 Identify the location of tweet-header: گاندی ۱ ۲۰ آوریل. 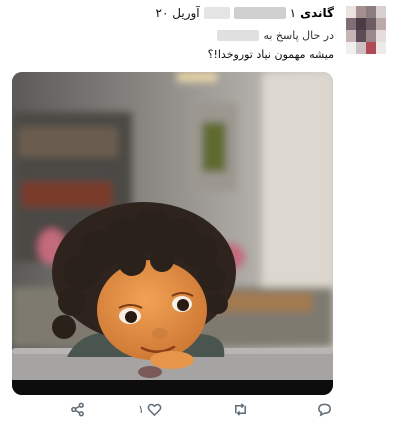
(245, 13).